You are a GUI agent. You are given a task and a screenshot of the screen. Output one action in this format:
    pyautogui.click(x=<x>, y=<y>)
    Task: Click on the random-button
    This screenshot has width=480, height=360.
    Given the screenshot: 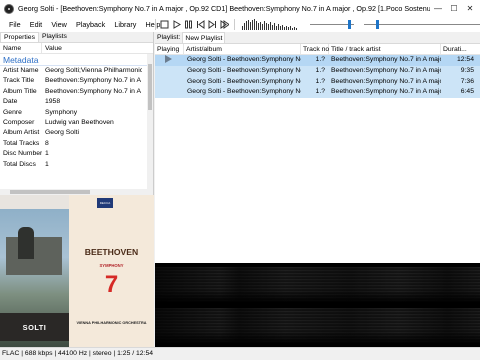 What is the action you would take?
    pyautogui.click(x=224, y=24)
    